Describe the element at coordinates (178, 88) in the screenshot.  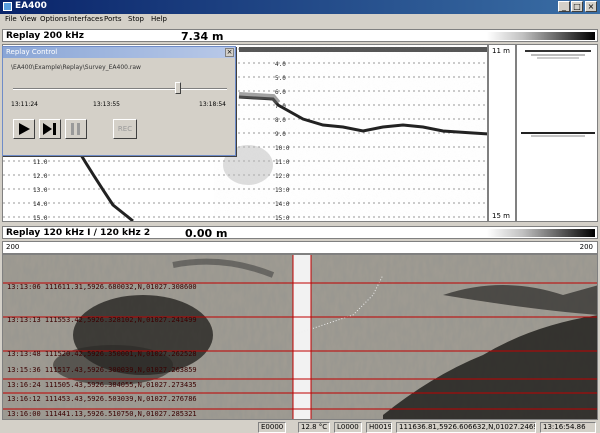
I see `replay-slider-thumb` at that location.